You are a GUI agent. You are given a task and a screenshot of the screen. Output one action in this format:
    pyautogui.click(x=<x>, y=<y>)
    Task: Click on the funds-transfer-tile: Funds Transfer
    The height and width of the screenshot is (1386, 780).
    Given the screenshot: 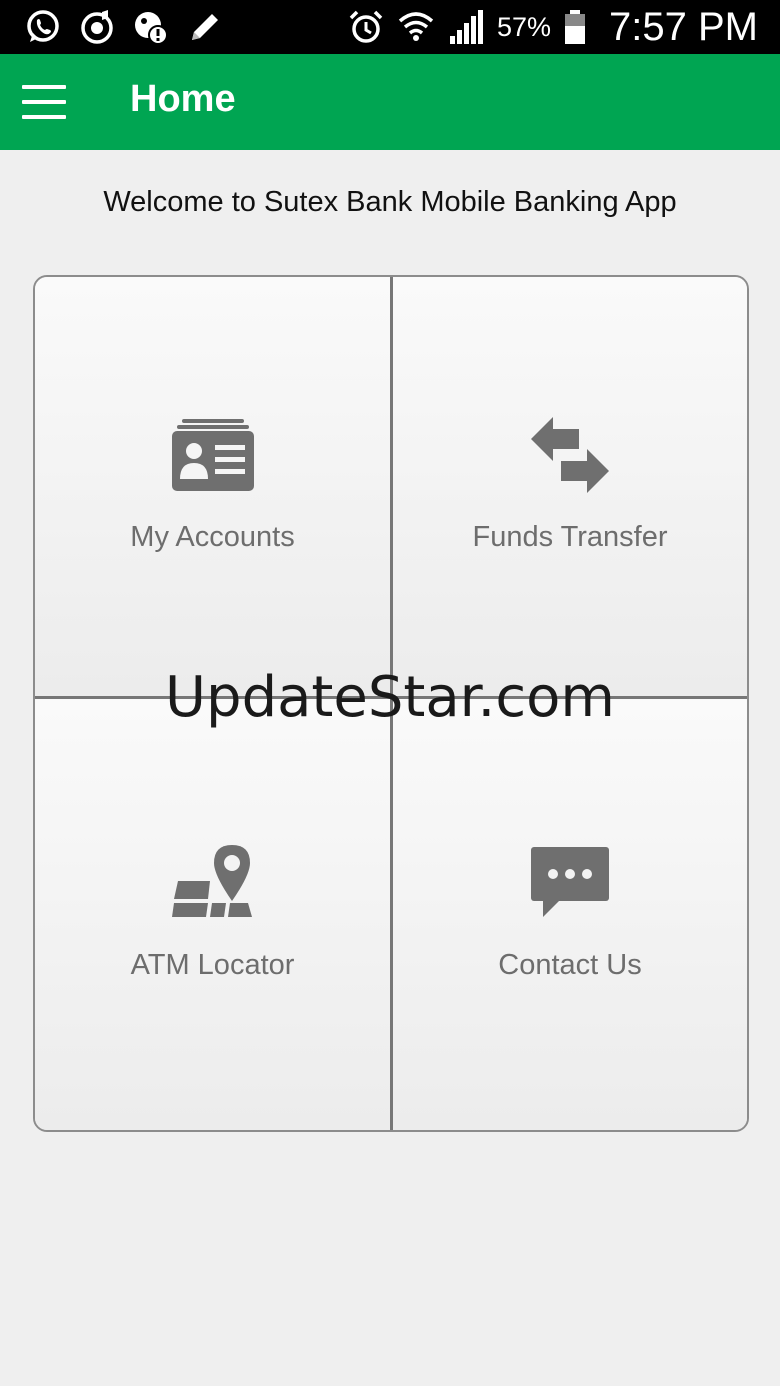 What is the action you would take?
    pyautogui.click(x=570, y=486)
    